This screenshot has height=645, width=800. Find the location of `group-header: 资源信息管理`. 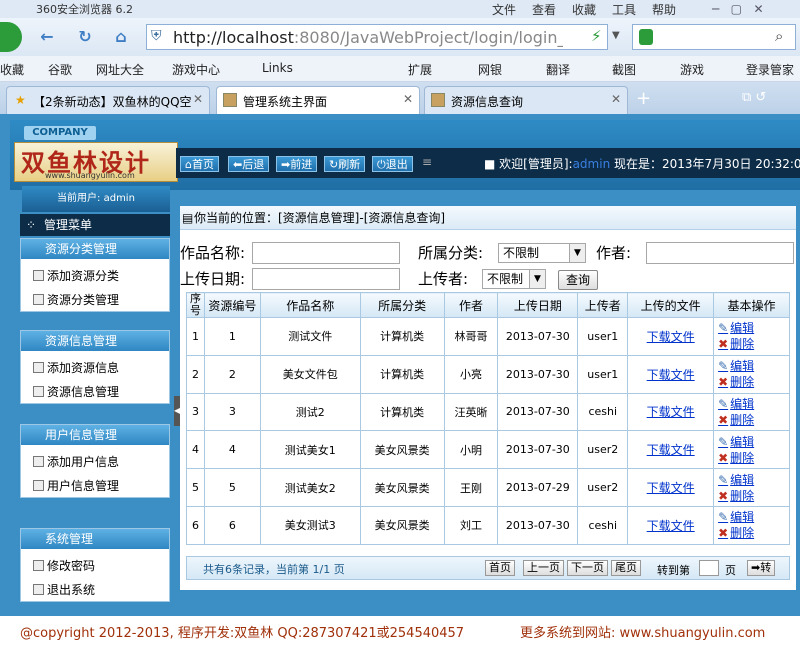

group-header: 资源信息管理 is located at coordinates (95, 341).